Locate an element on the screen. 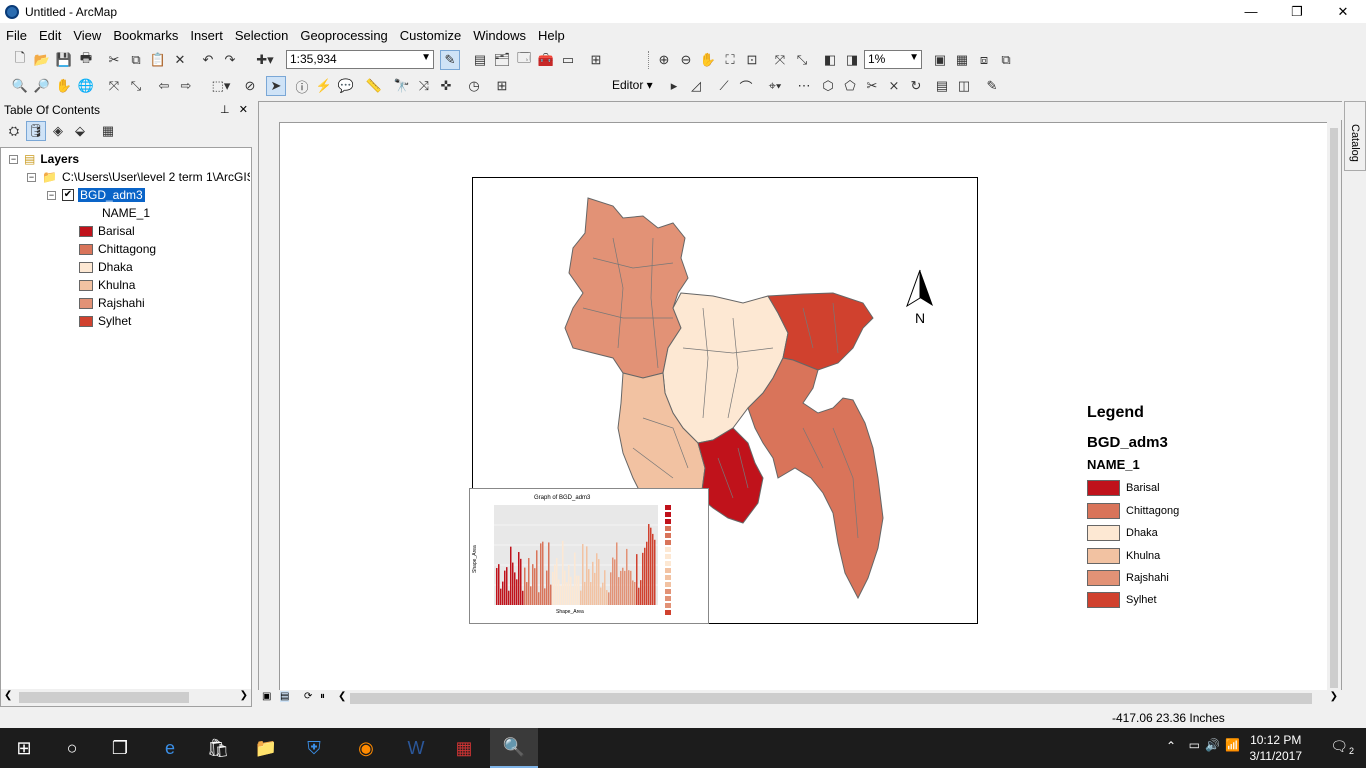 This screenshot has height=768, width=1366. menu-bookmarks: Bookmarks is located at coordinates (145, 35).